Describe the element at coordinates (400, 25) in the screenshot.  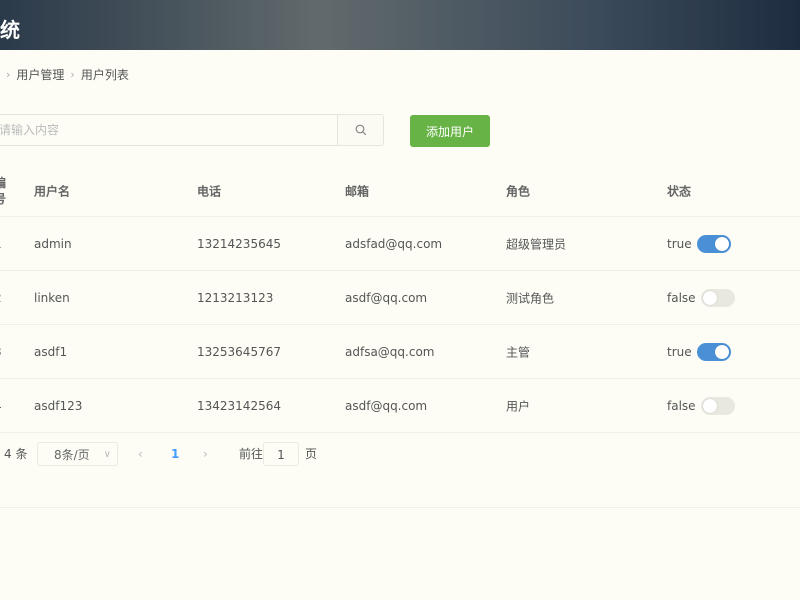
I see `app-header: 统` at that location.